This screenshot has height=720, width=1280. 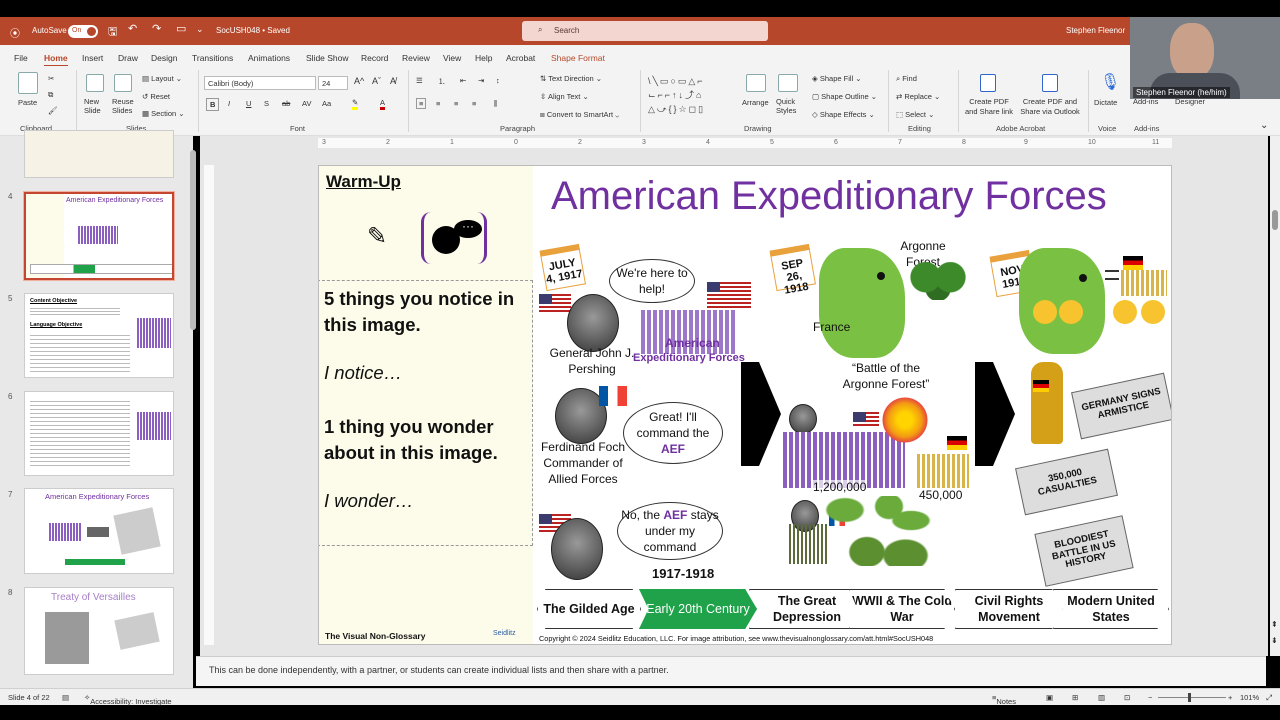 I want to click on align-text-button: ⇳ Align Text ⌄, so click(x=564, y=96).